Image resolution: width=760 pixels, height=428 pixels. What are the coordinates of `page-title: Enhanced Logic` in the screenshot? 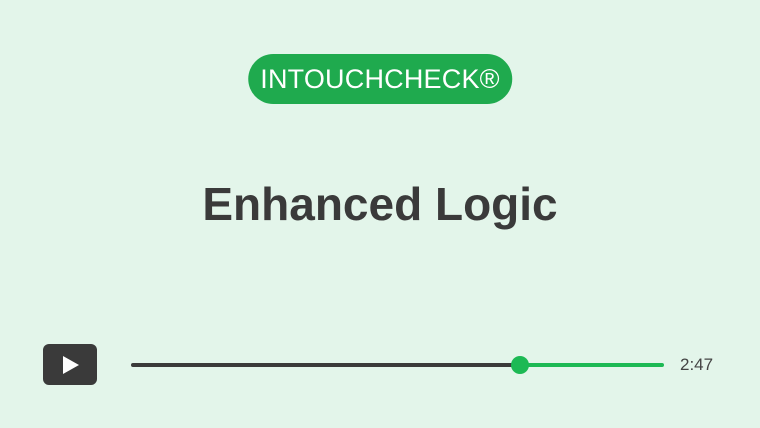 It's located at (380, 204).